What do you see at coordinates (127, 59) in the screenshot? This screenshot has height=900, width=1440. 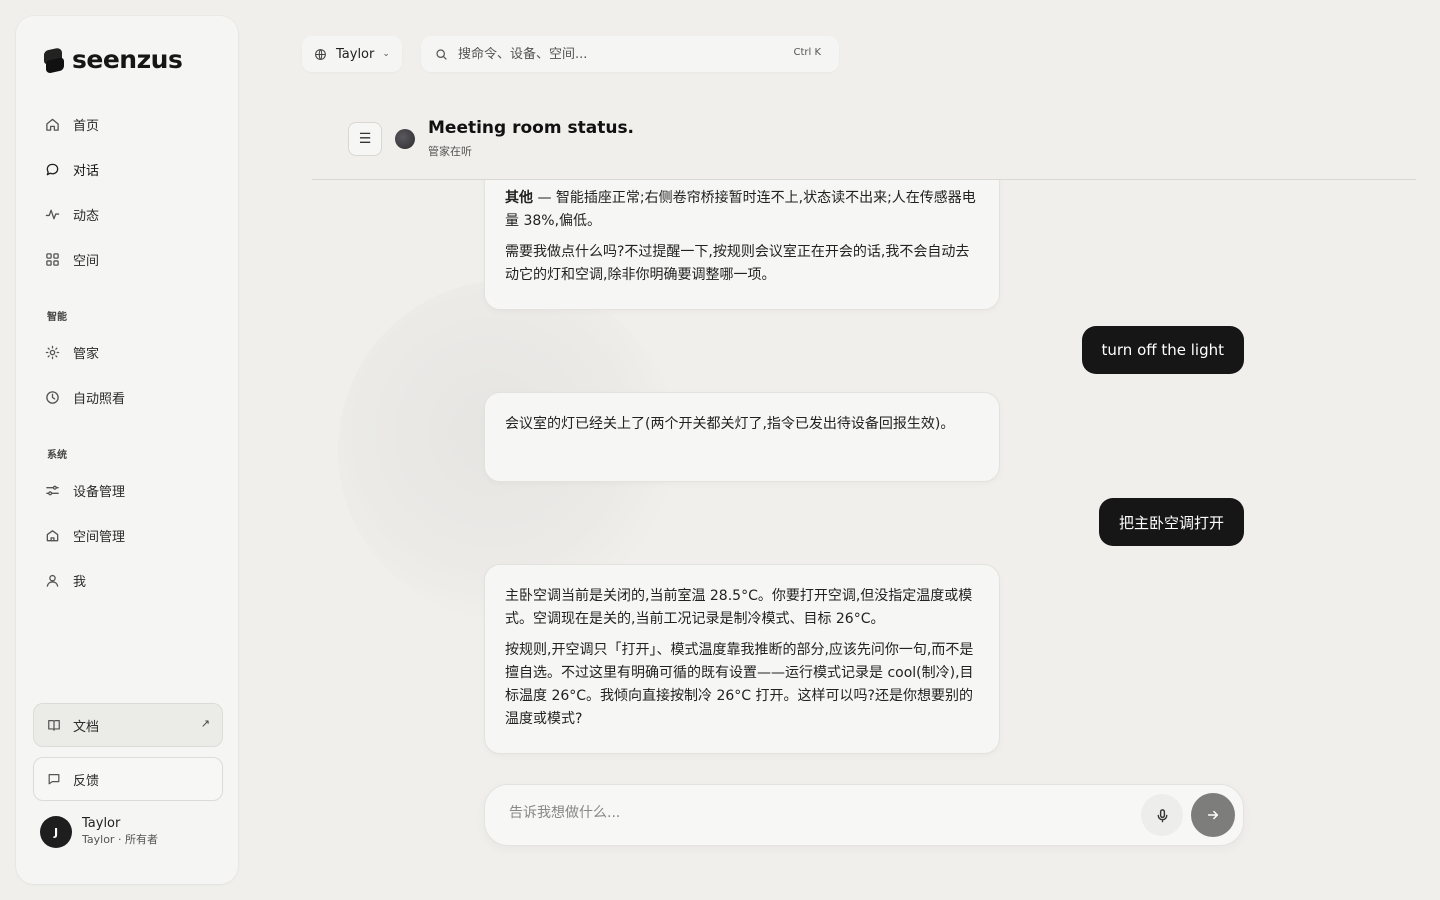 I see `brand-name: seenzus` at bounding box center [127, 59].